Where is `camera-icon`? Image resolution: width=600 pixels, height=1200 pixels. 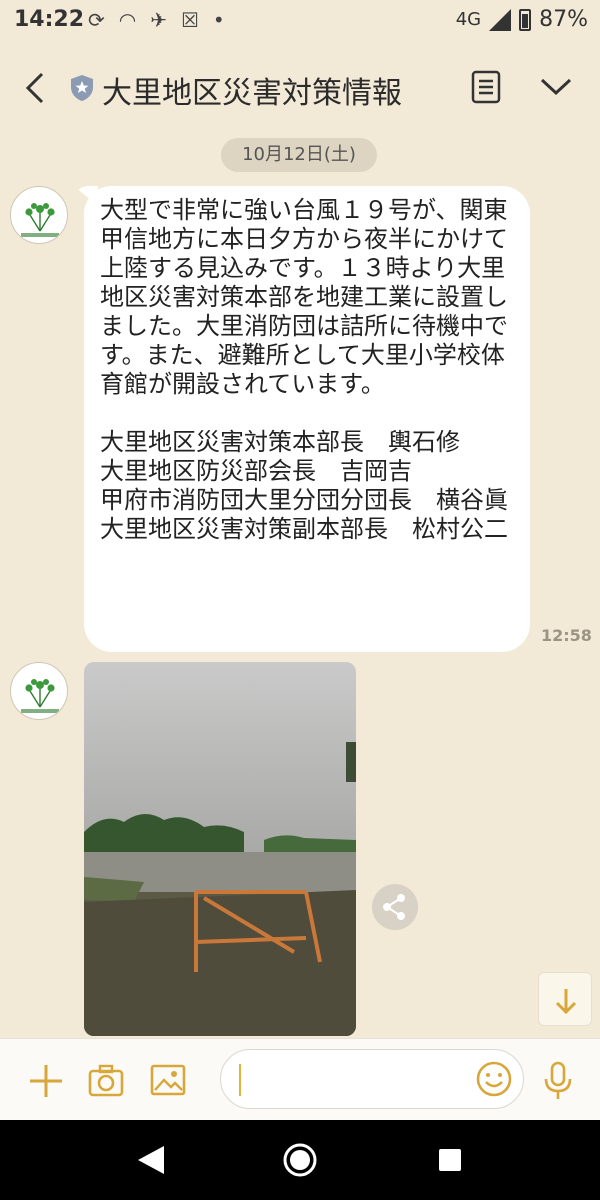 camera-icon is located at coordinates (106, 1080).